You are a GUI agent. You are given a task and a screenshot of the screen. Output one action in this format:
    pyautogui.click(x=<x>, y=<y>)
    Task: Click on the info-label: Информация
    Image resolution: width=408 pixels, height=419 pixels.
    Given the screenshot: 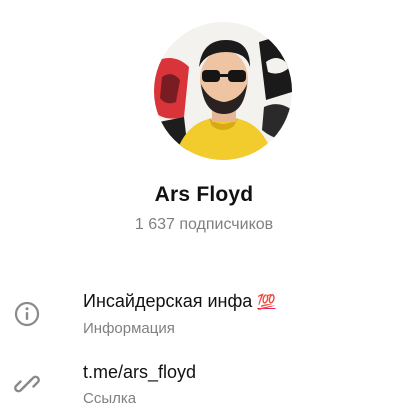 What is the action you would take?
    pyautogui.click(x=129, y=328)
    